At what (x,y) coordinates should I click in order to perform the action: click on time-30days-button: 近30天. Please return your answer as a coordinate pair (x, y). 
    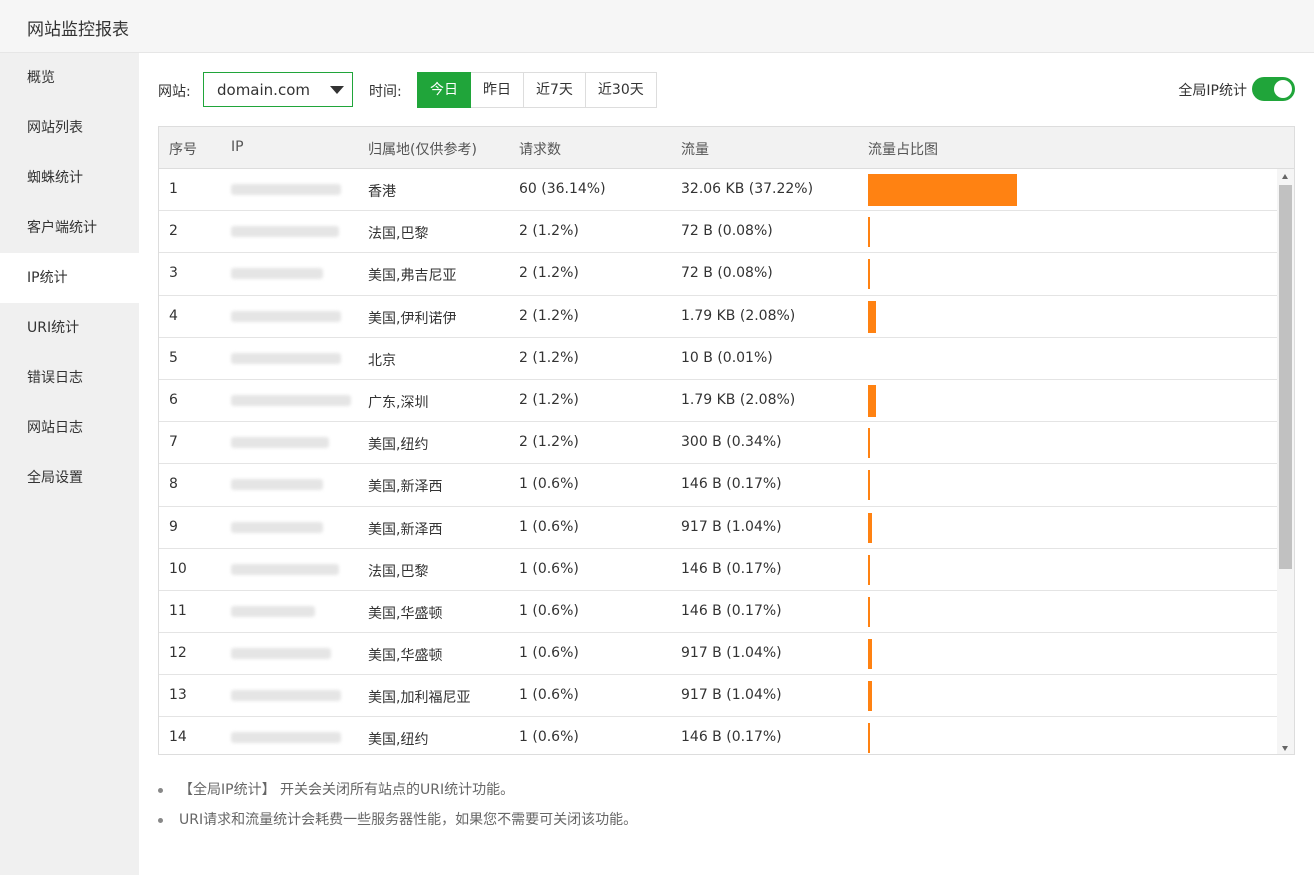
    Looking at the image, I should click on (620, 90).